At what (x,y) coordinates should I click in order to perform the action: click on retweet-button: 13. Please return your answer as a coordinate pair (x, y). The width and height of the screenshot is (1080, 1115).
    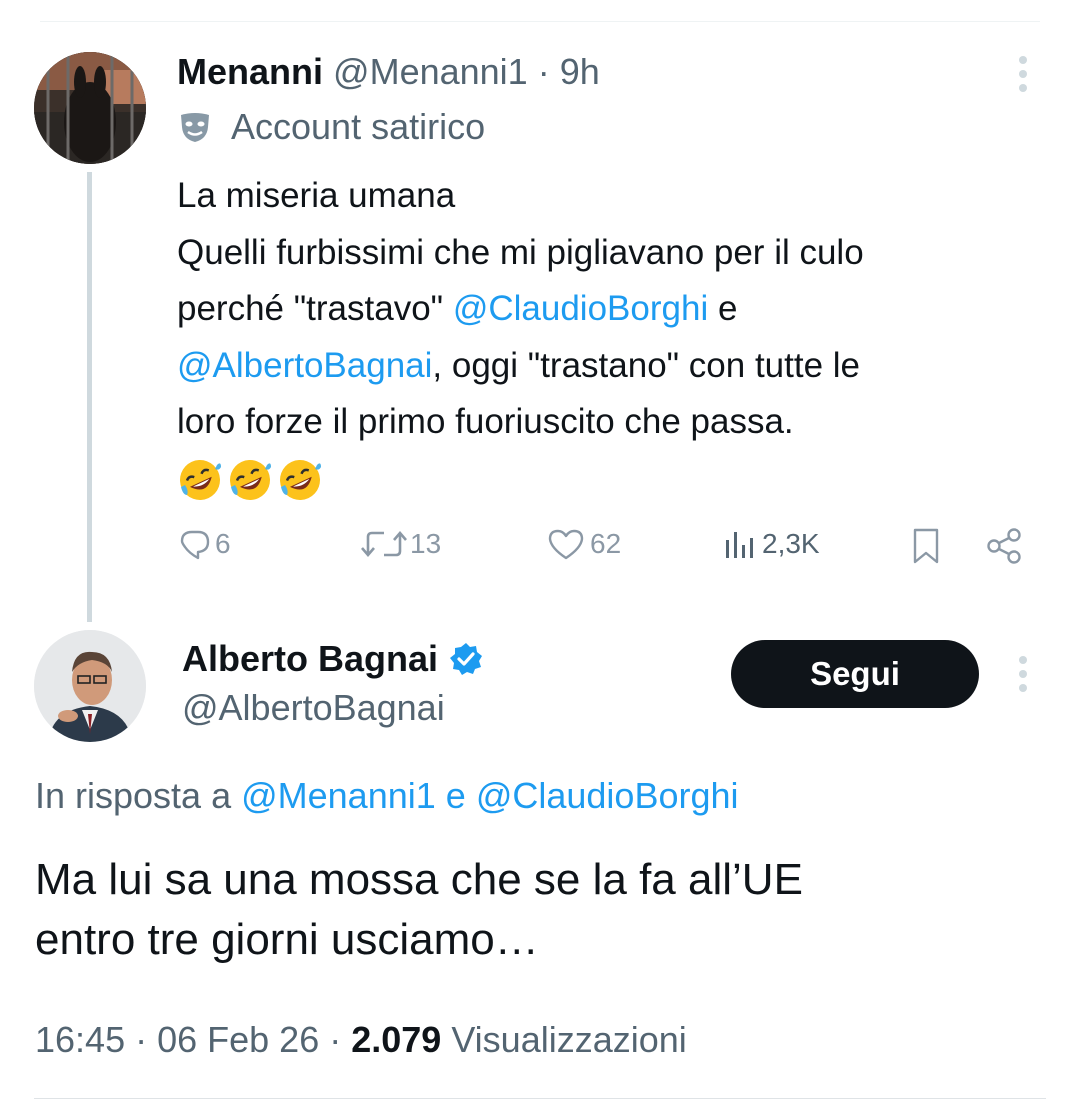
    Looking at the image, I should click on (399, 544).